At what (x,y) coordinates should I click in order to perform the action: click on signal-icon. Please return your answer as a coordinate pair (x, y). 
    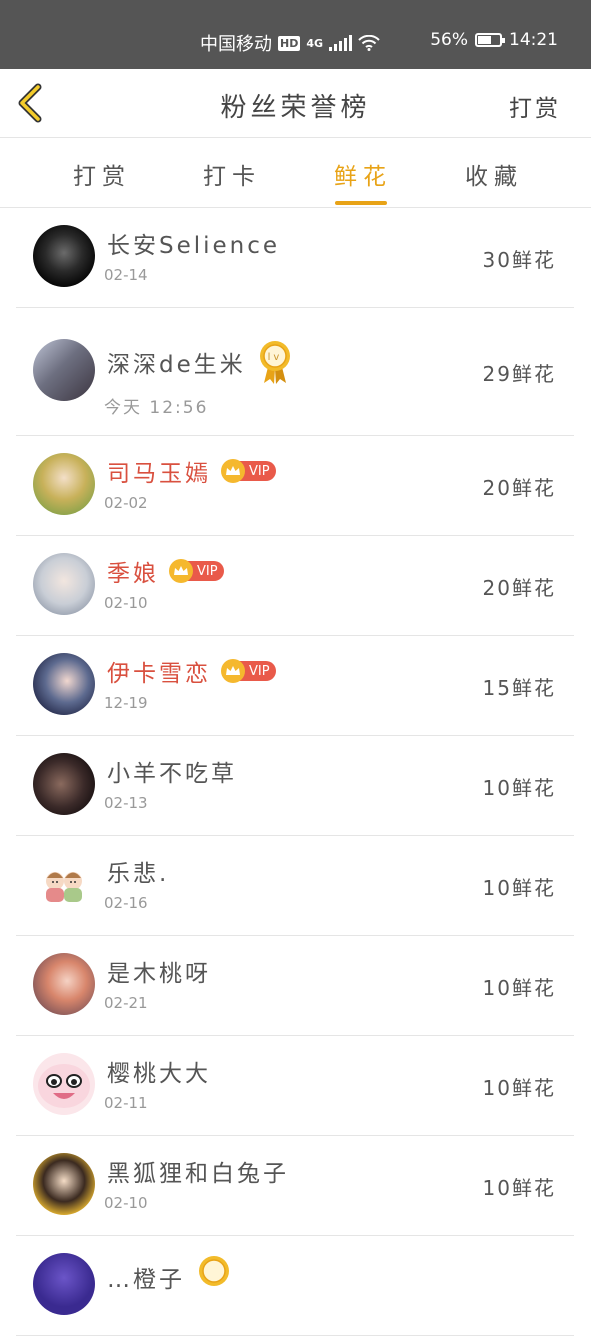
    Looking at the image, I should click on (341, 43).